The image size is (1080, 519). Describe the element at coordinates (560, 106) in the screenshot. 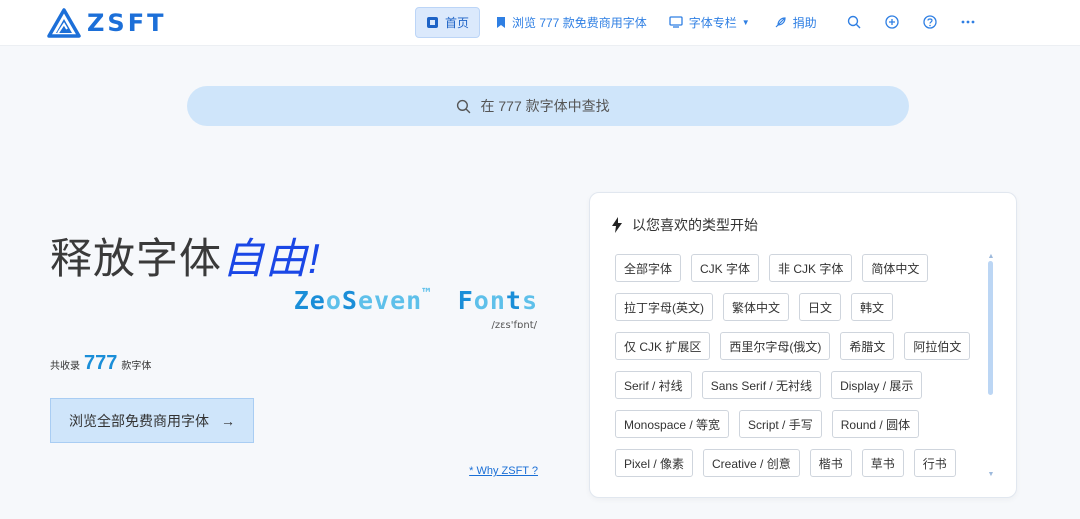

I see `search-input` at that location.